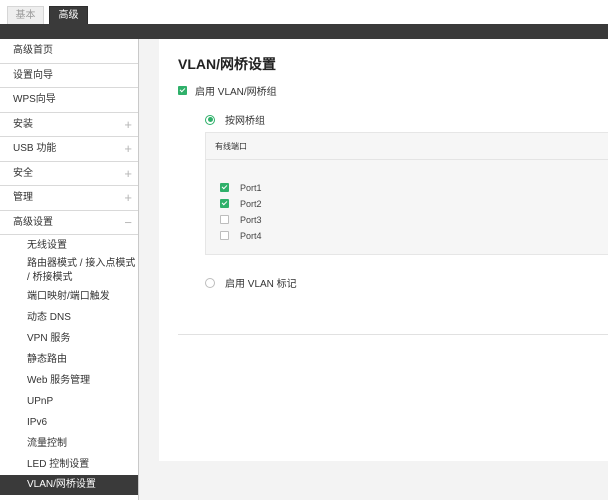  I want to click on sidebar-subitem-ipv6: IPv6, so click(69, 422).